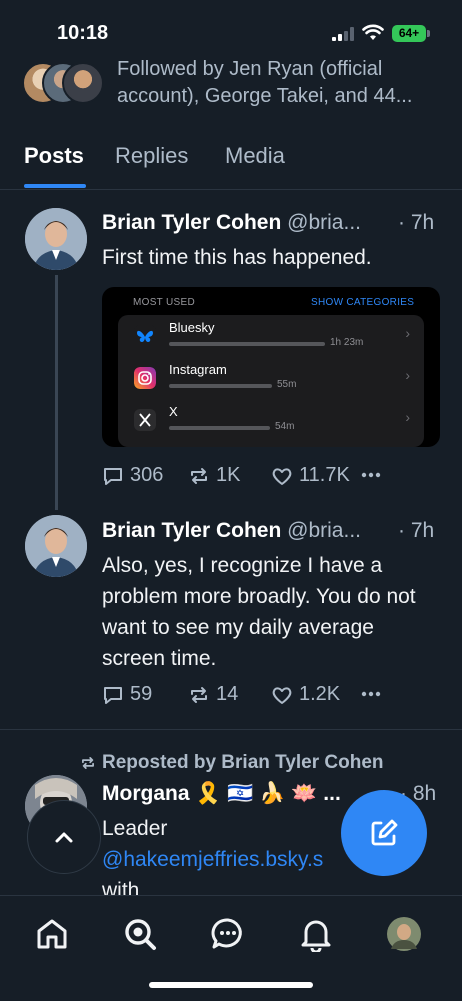 The width and height of the screenshot is (462, 1001). I want to click on post-divider, so click(231, 729).